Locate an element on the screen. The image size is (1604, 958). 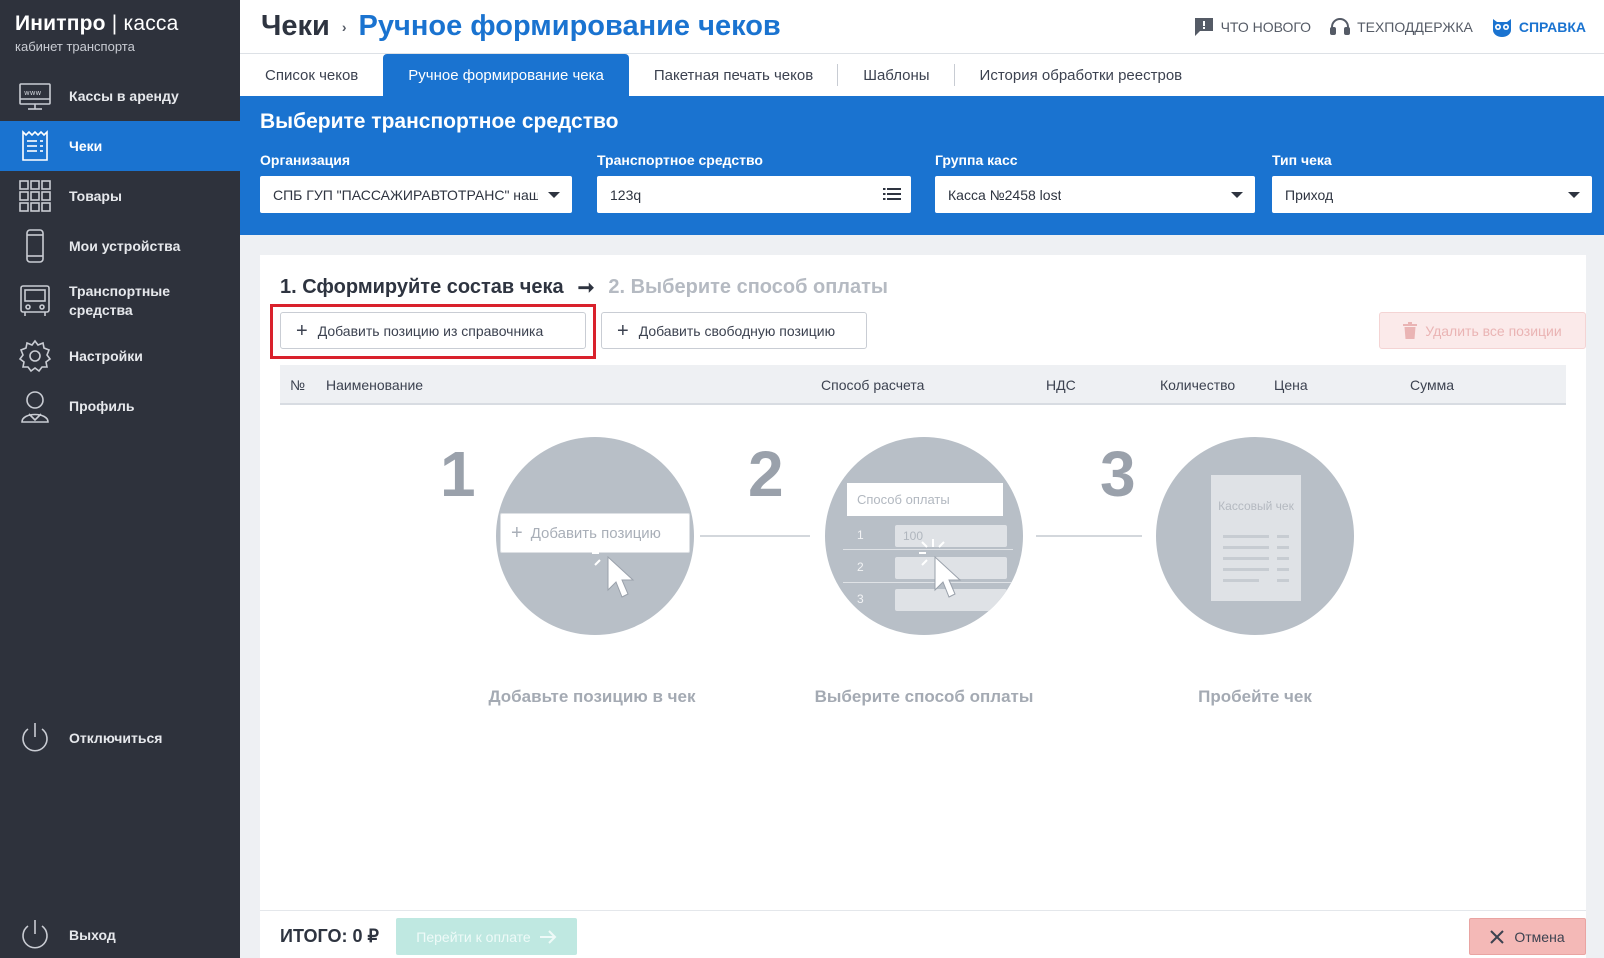
tab-label: Пакетная печать чеков is located at coordinates (733, 75).